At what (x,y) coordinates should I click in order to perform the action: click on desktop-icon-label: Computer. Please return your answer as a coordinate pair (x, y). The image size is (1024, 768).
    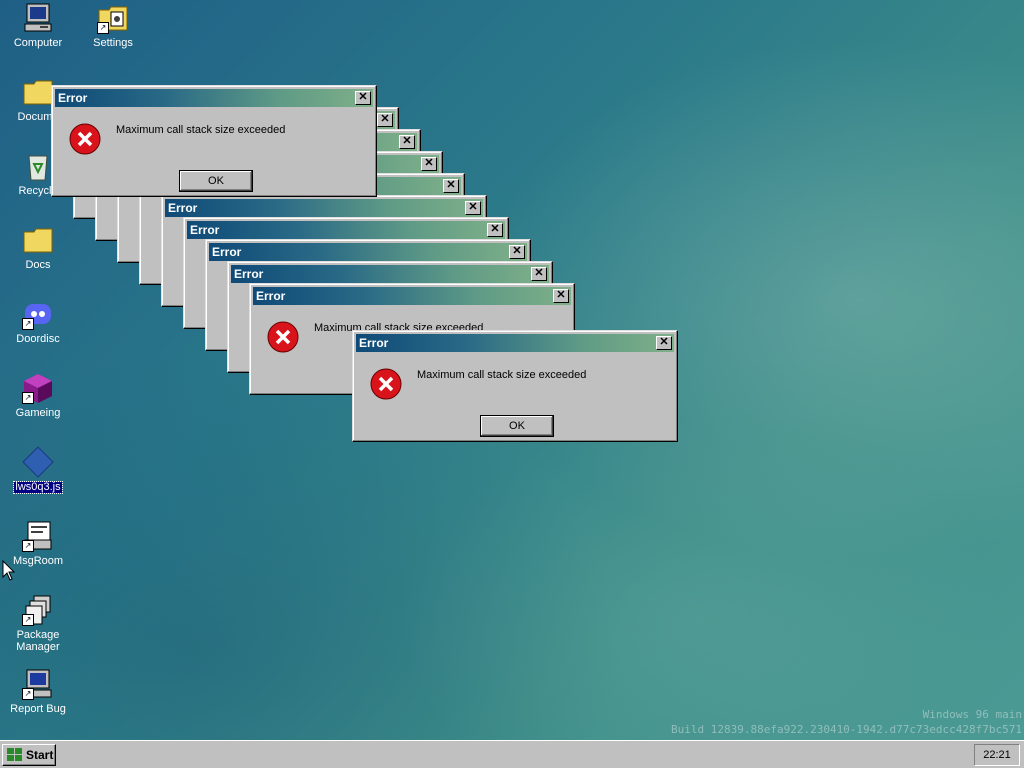
    Looking at the image, I should click on (38, 43).